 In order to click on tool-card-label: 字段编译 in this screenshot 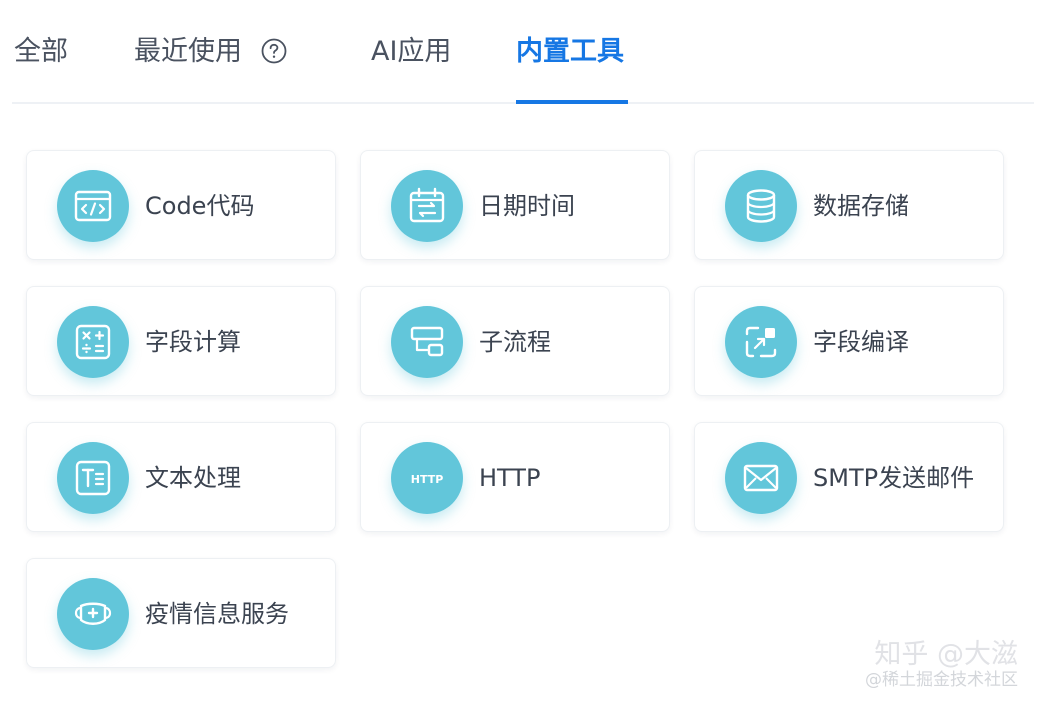, I will do `click(861, 342)`.